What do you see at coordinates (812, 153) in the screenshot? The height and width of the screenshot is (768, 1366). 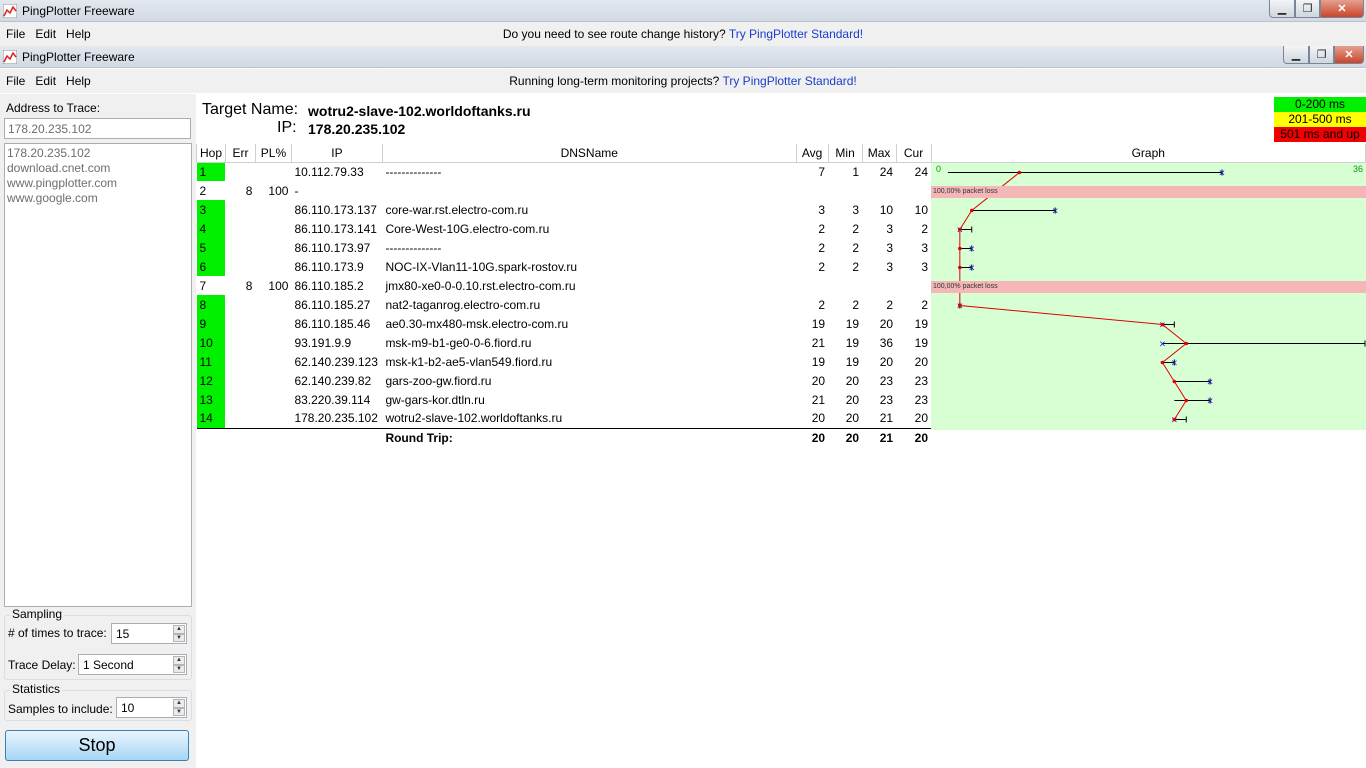 I see `col-avg: Avg` at bounding box center [812, 153].